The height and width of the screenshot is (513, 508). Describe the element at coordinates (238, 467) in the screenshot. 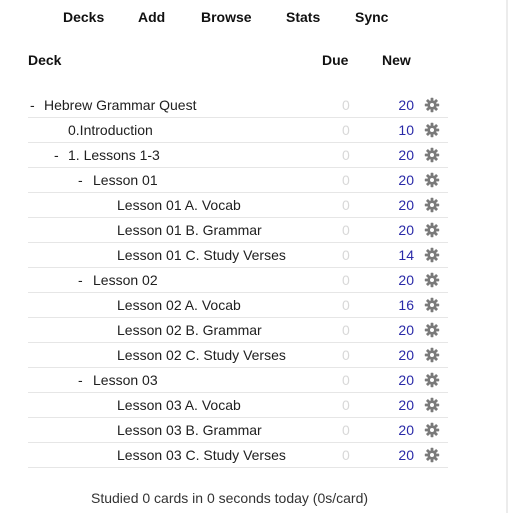

I see `row-divider` at that location.